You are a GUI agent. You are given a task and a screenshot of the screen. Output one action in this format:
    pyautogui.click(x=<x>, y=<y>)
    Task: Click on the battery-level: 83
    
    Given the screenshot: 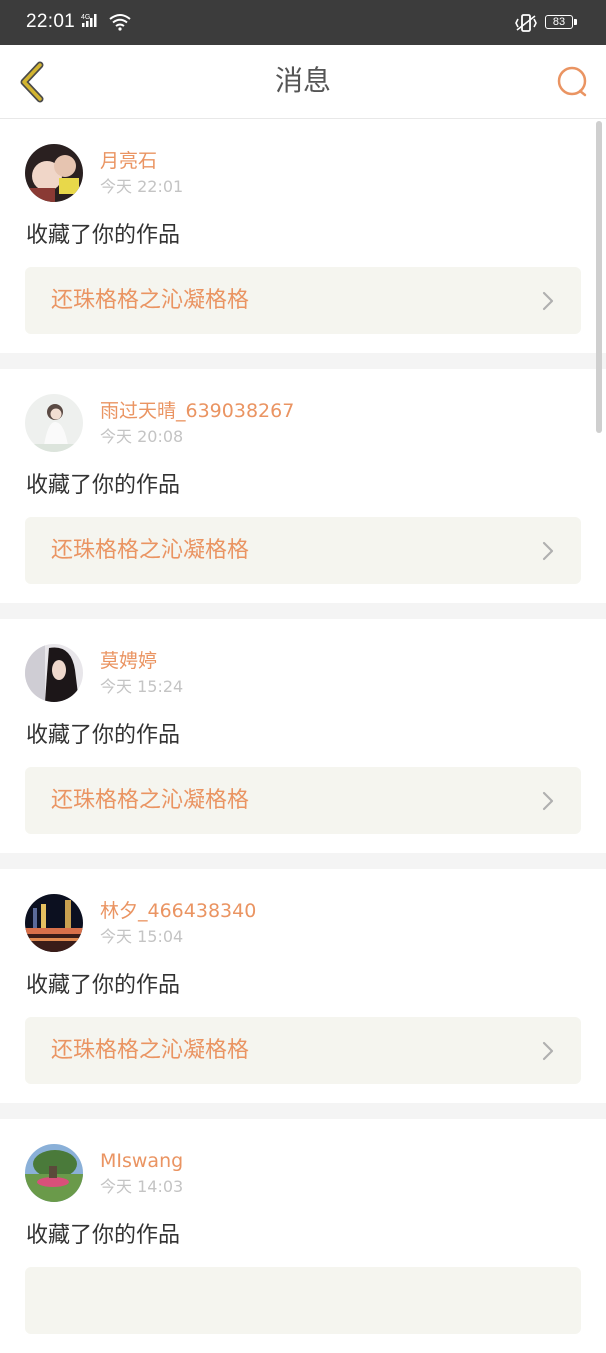 What is the action you would take?
    pyautogui.click(x=559, y=22)
    